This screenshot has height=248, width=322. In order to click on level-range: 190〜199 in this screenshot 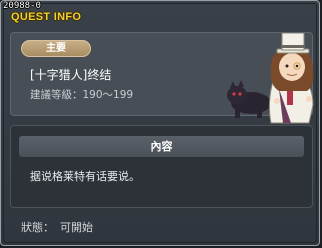, I will do `click(108, 95)`.